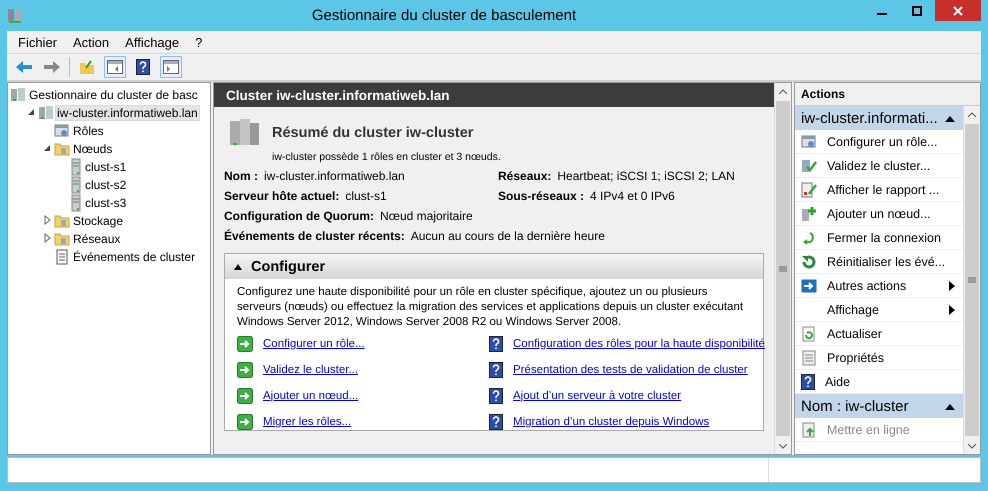  Describe the element at coordinates (809, 190) in the screenshot. I see `report-icon` at that location.